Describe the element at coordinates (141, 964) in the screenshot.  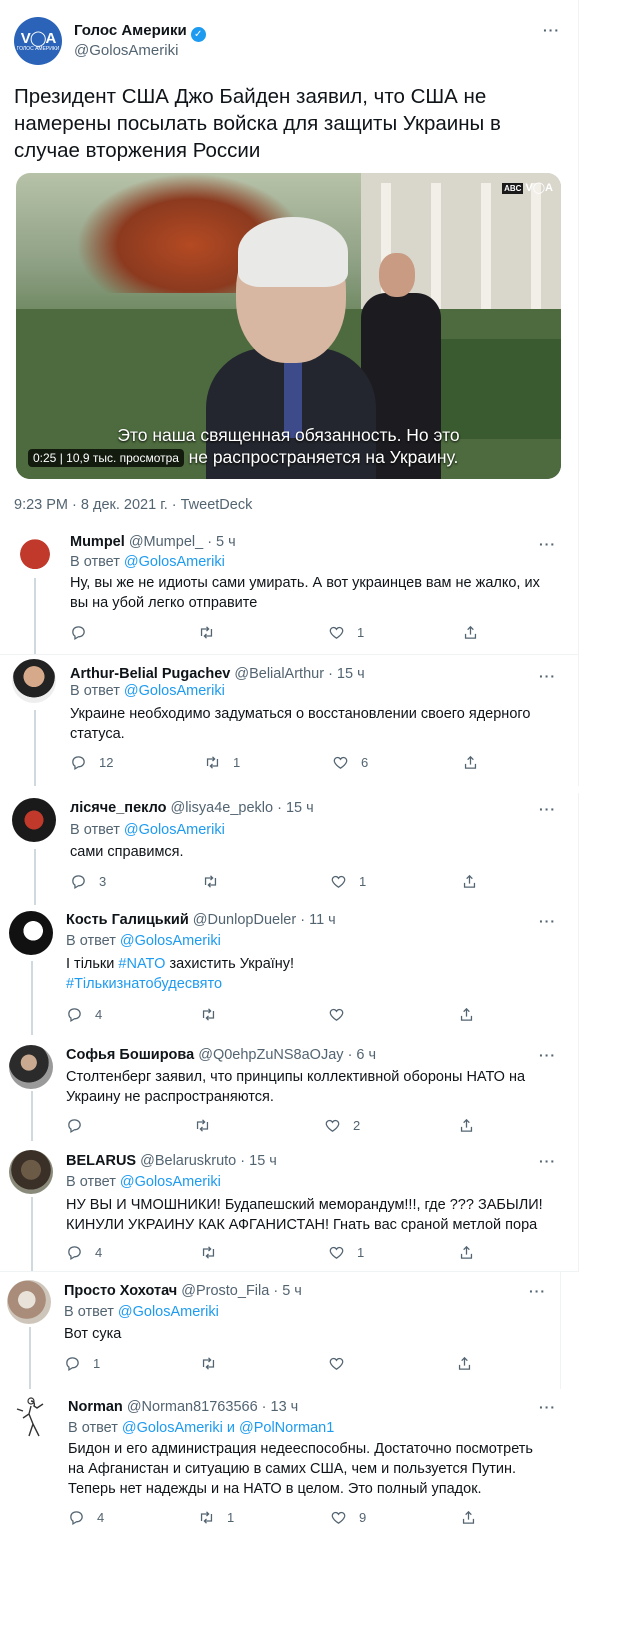
I see `hashtag-link: #NATO` at that location.